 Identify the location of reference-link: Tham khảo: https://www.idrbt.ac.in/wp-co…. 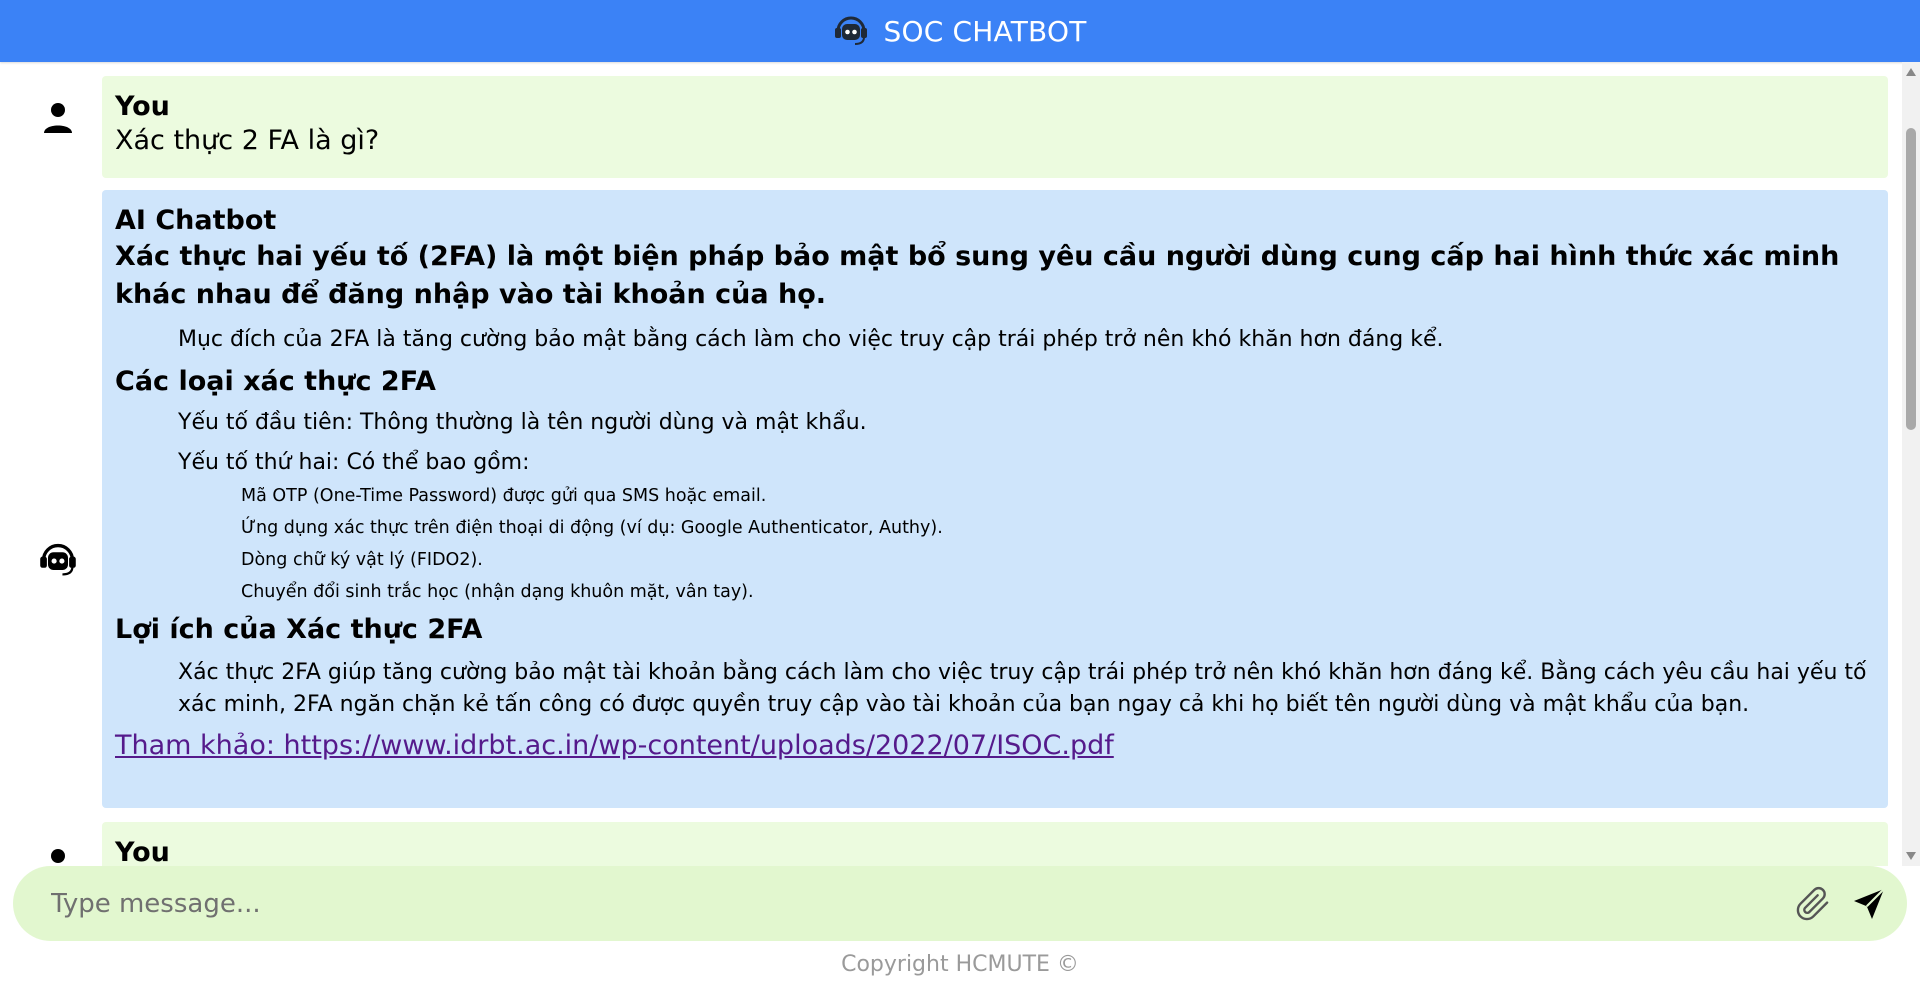
(995, 746).